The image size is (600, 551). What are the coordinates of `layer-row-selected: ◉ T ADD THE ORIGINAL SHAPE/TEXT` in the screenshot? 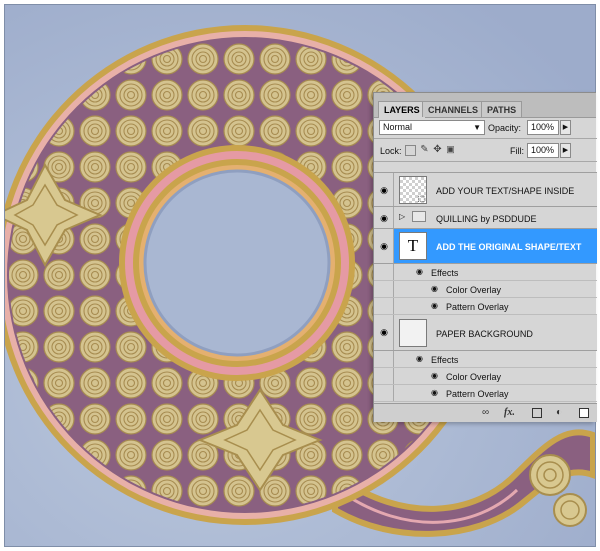 It's located at (485, 246).